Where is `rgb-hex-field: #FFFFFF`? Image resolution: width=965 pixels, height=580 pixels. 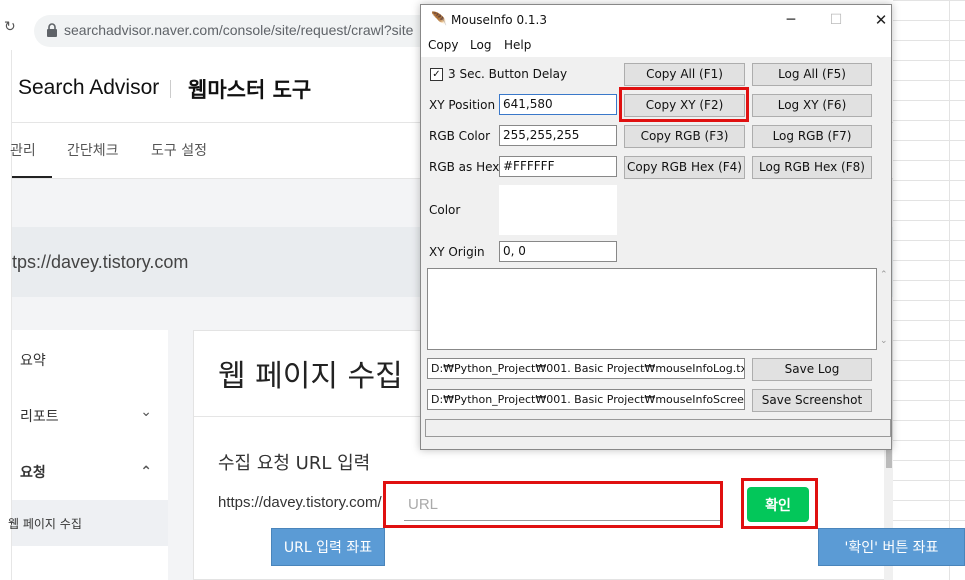 rgb-hex-field: #FFFFFF is located at coordinates (558, 166).